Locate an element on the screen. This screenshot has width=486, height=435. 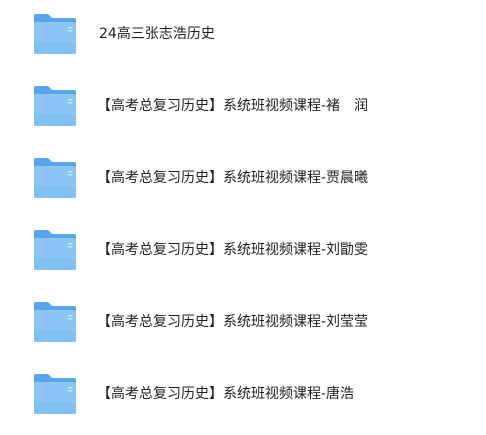
folder-item: 【高考总复习历史】系统班视频课程-褚 润 is located at coordinates (243, 106).